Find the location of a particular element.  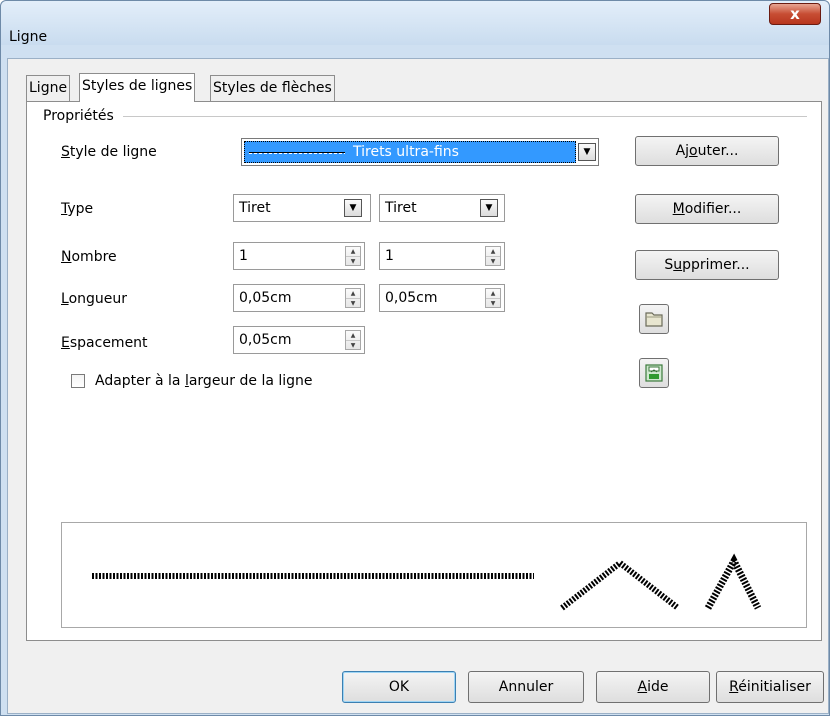

spacing-label: Espacement is located at coordinates (104, 343).